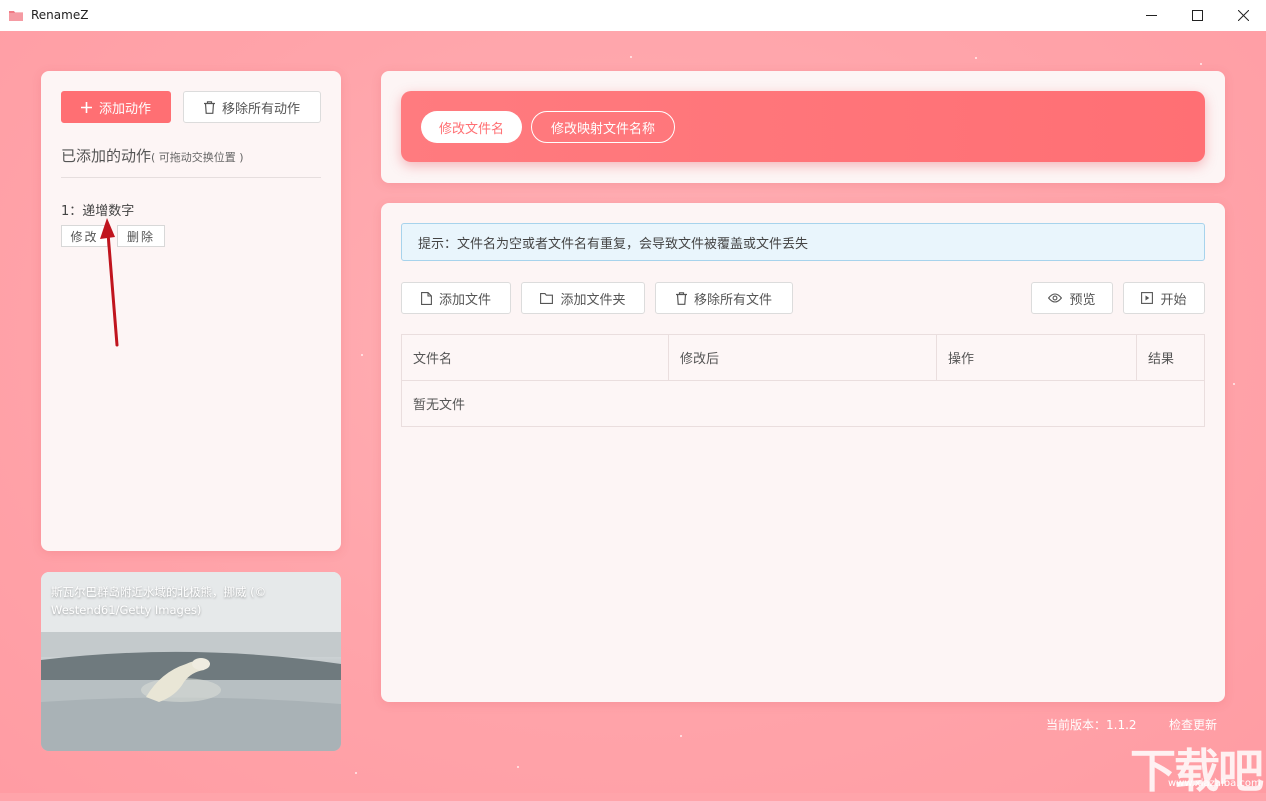 The height and width of the screenshot is (801, 1266). What do you see at coordinates (803, 403) in the screenshot?
I see `table-row: 暂无文件` at bounding box center [803, 403].